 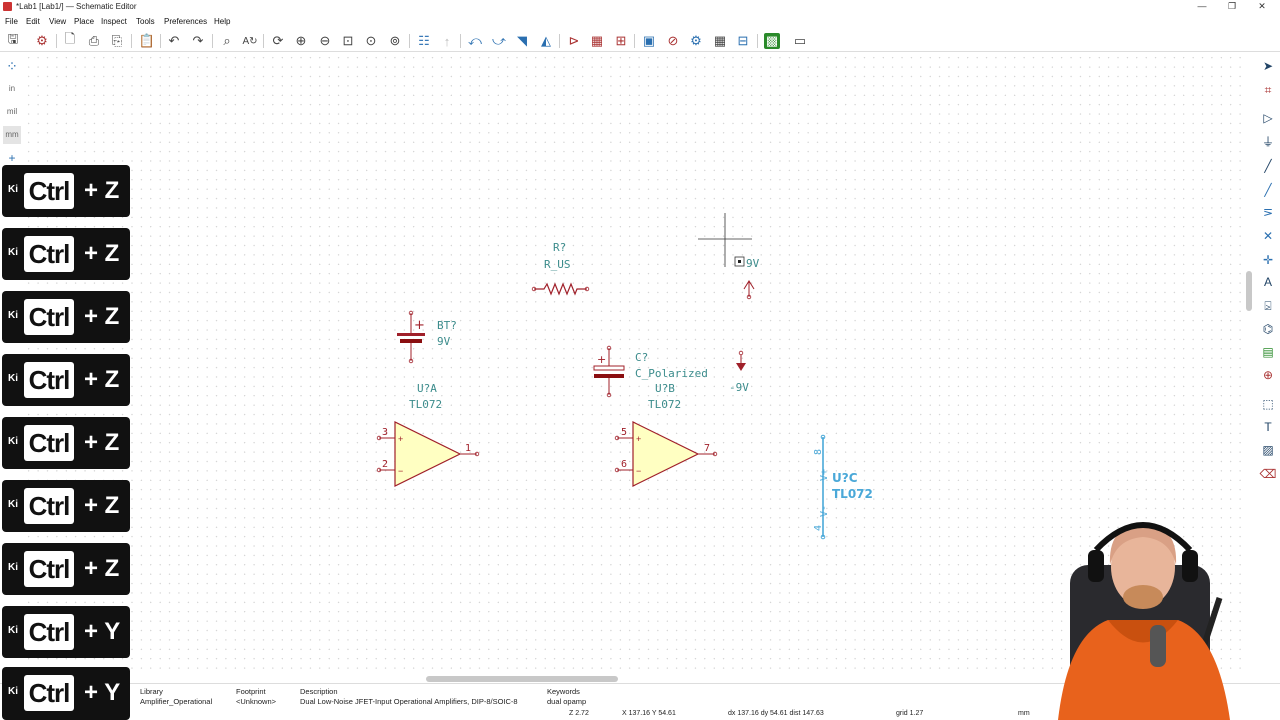 What do you see at coordinates (1268, 236) in the screenshot?
I see `no-connect-icon: ✕` at bounding box center [1268, 236].